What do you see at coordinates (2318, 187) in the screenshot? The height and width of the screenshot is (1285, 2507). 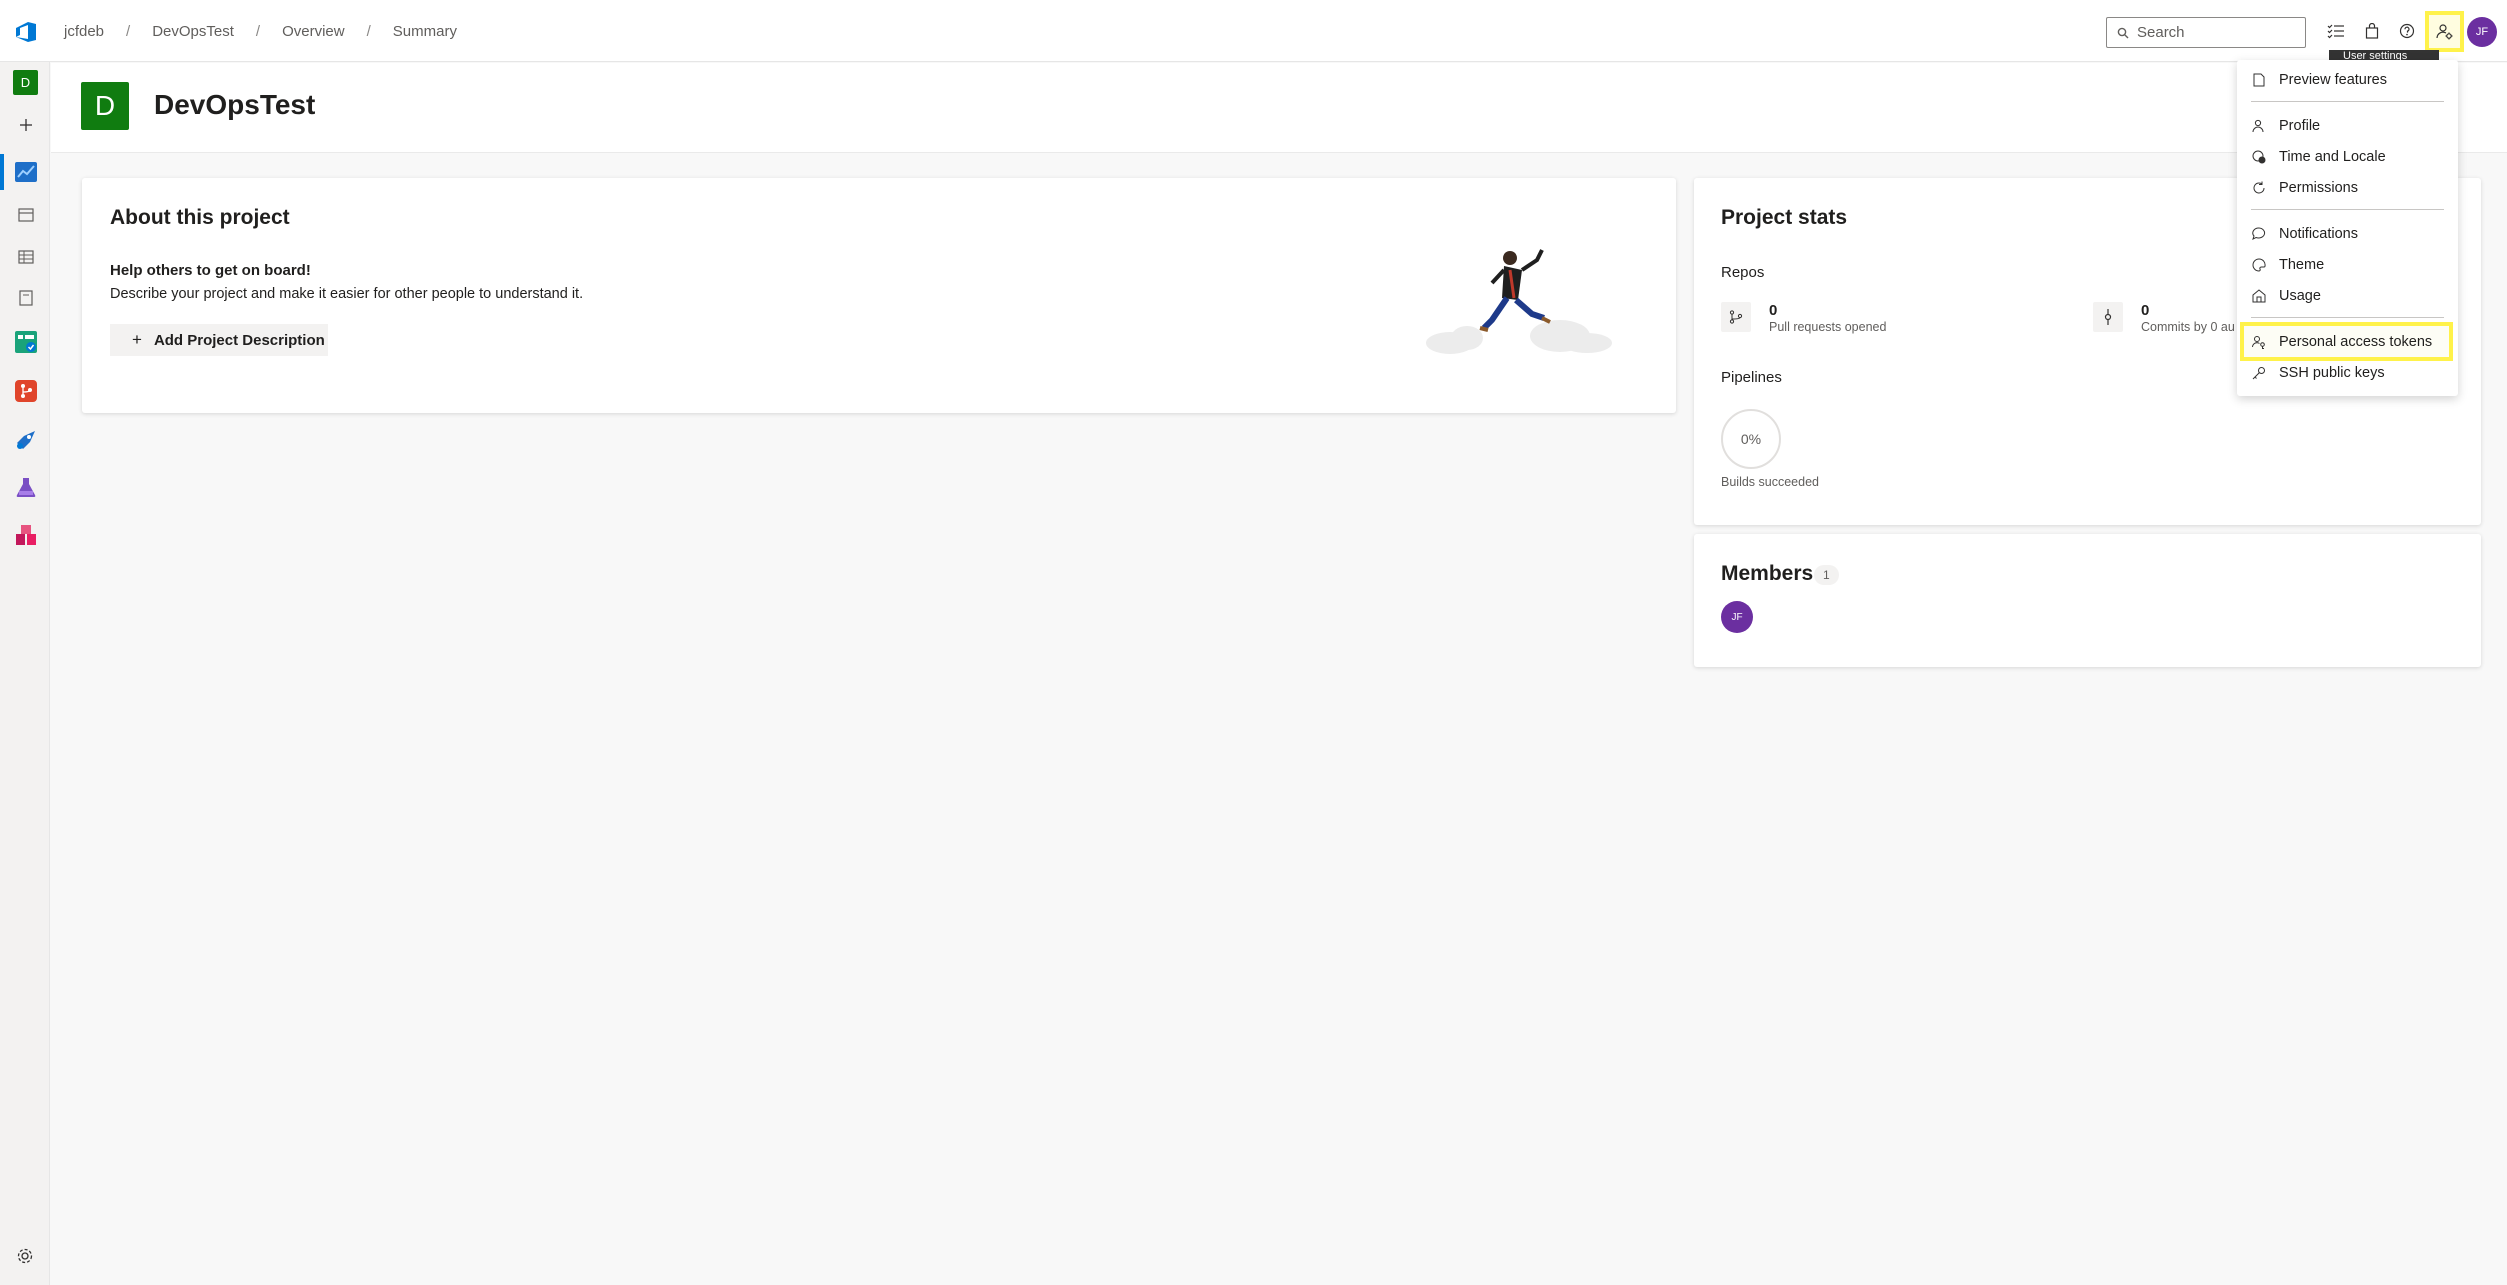 I see `menu-item-label: Permissions` at bounding box center [2318, 187].